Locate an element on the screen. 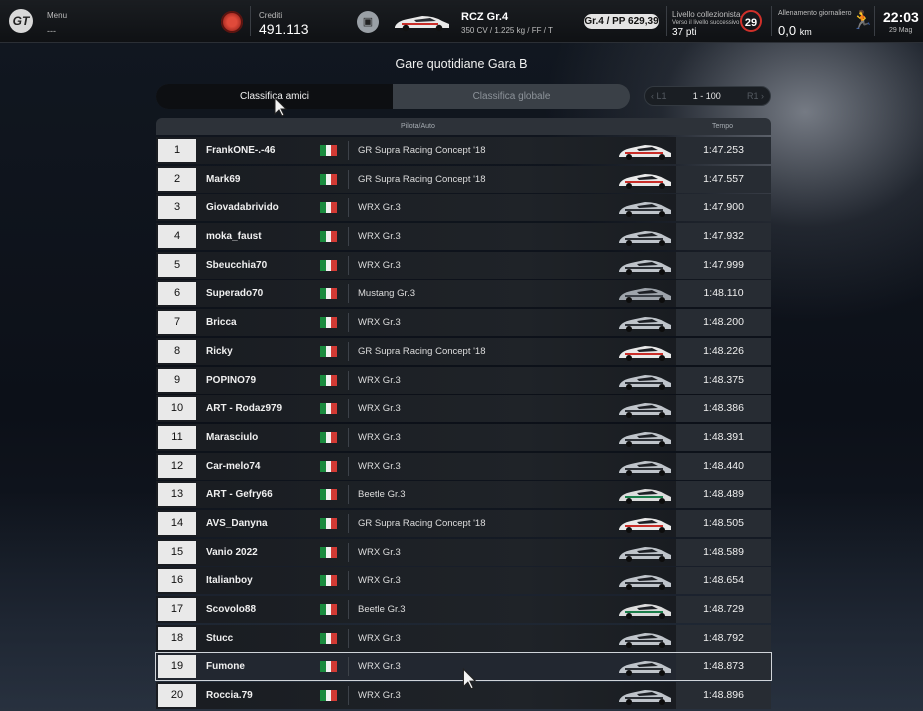  leaderboard-row: 15 Vanio 2022 WRX Gr.3 1:48.589 is located at coordinates (463, 552).